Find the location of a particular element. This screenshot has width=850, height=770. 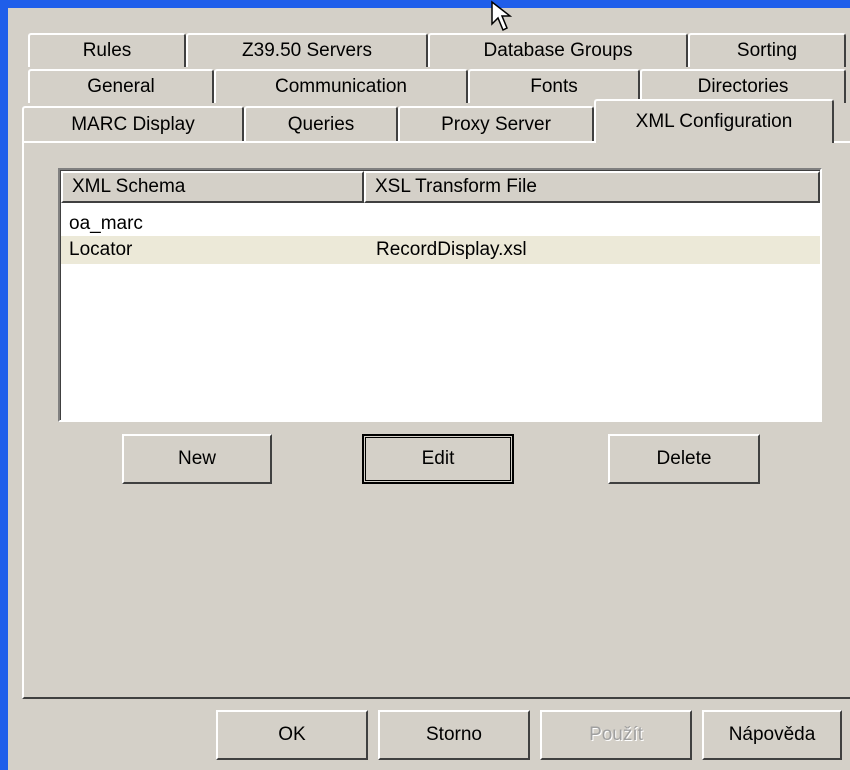

tab-marc-display: MARC Display is located at coordinates (133, 124).